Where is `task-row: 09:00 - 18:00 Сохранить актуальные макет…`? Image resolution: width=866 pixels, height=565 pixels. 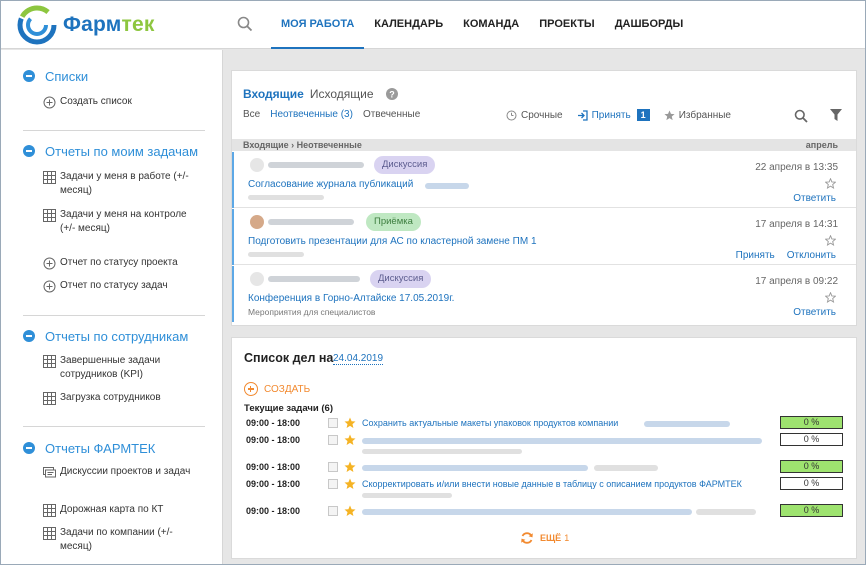
task-row: 09:00 - 18:00 Сохранить актуальные макет… is located at coordinates (546, 424).